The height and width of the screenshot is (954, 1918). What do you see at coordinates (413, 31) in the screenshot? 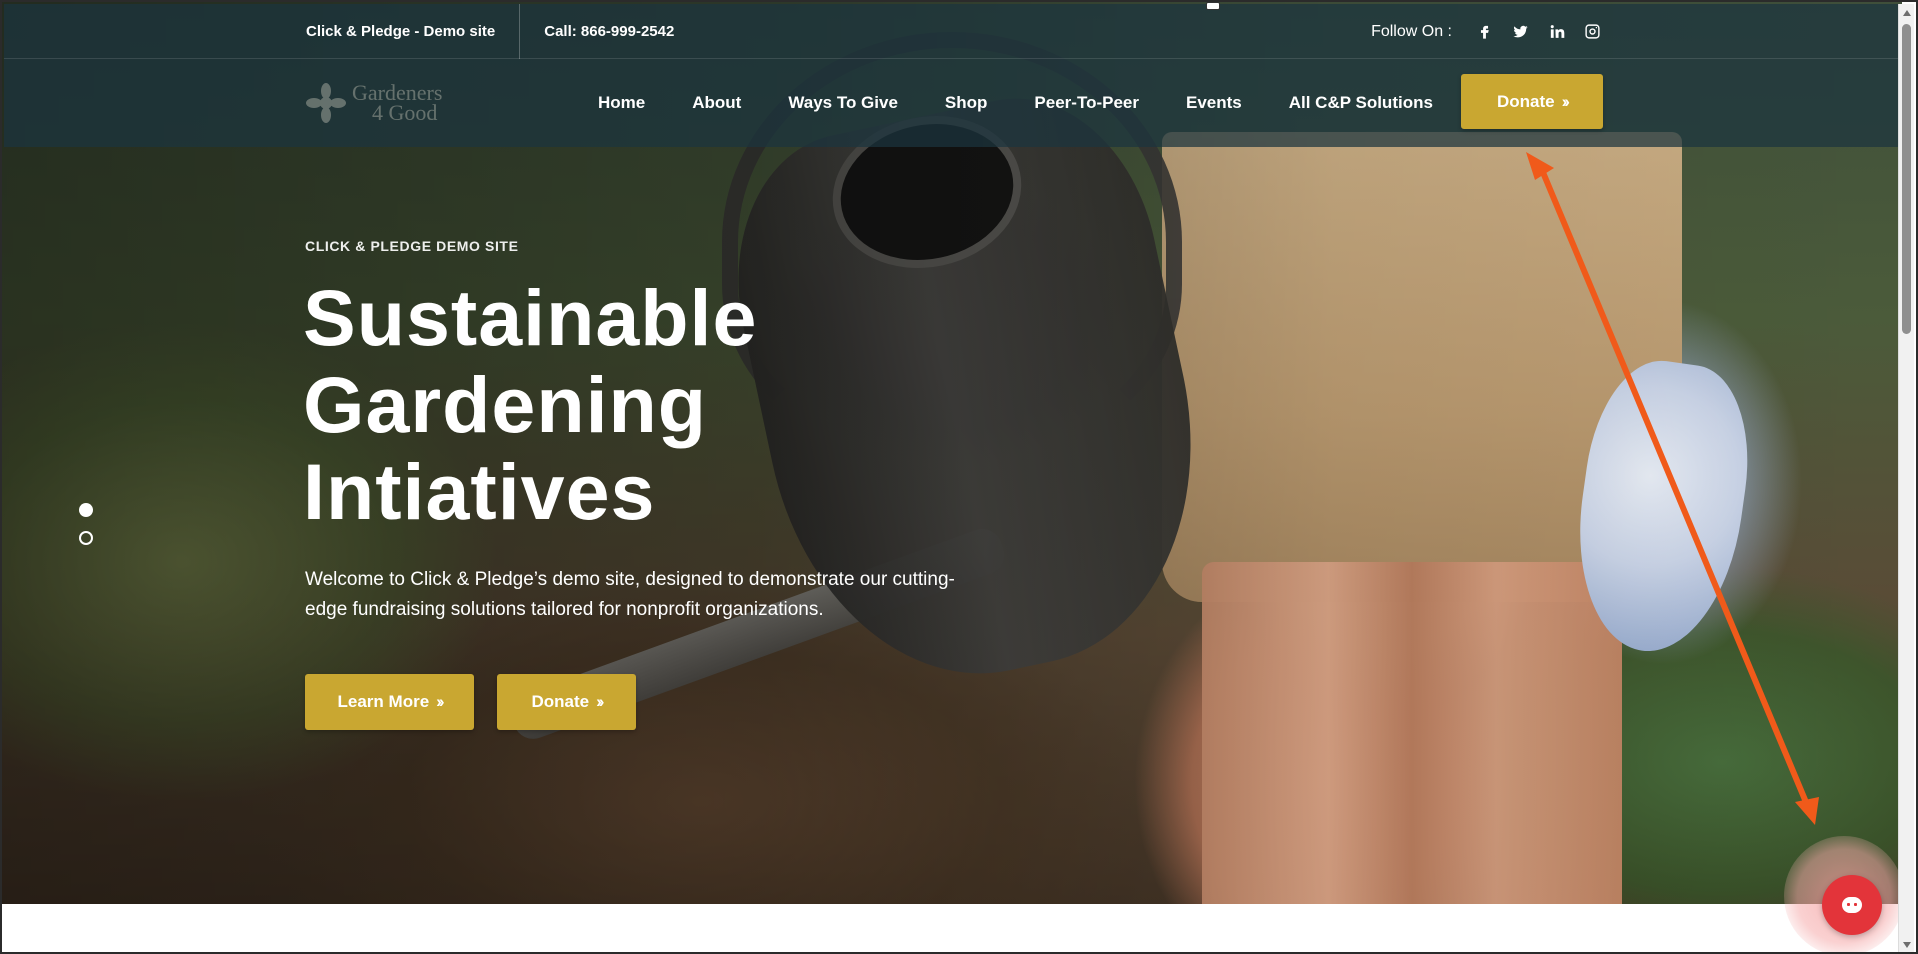
I see `site-name-text: Click & Pledge - Demo site` at bounding box center [413, 31].